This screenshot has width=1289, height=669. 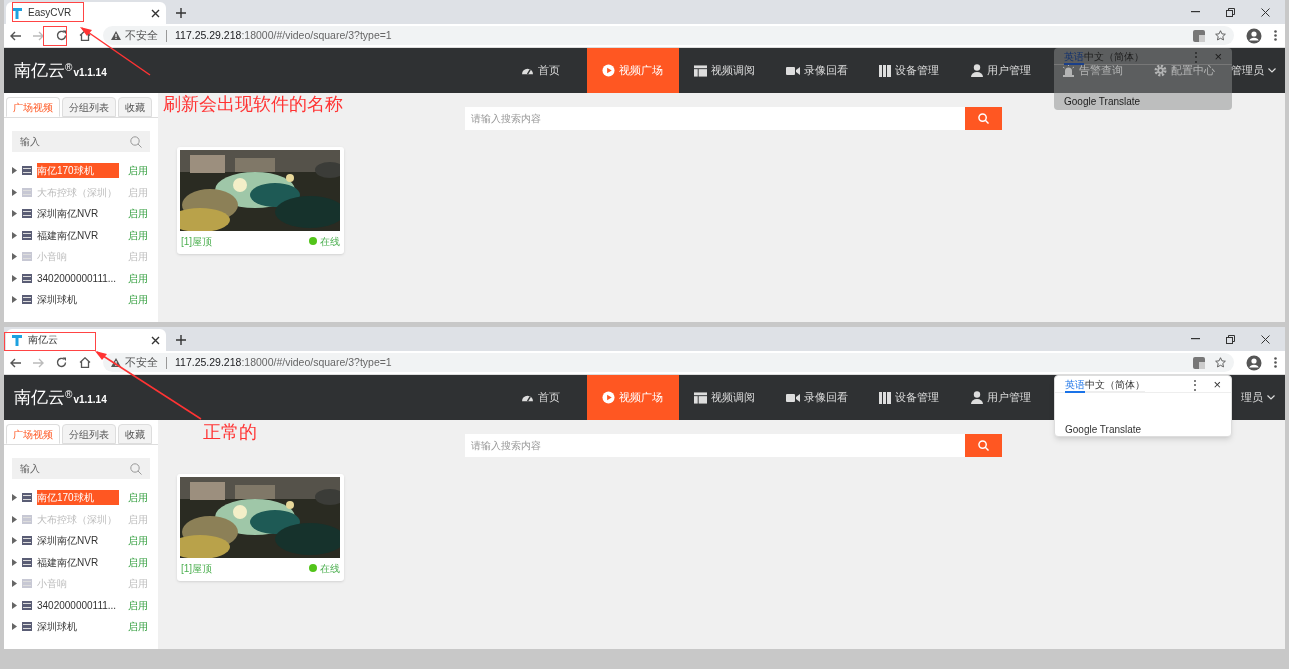 What do you see at coordinates (136, 468) in the screenshot?
I see `search-icon` at bounding box center [136, 468].